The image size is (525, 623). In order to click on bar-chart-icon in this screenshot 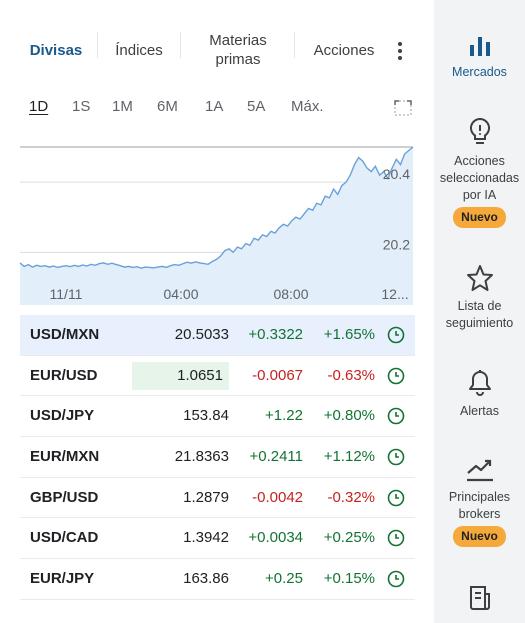, I will do `click(479, 46)`.